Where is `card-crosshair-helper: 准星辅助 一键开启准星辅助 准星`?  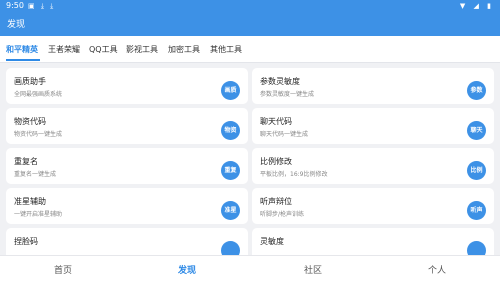
card-crosshair-helper: 准星辅助 一键开启准星辅助 准星 is located at coordinates (127, 206).